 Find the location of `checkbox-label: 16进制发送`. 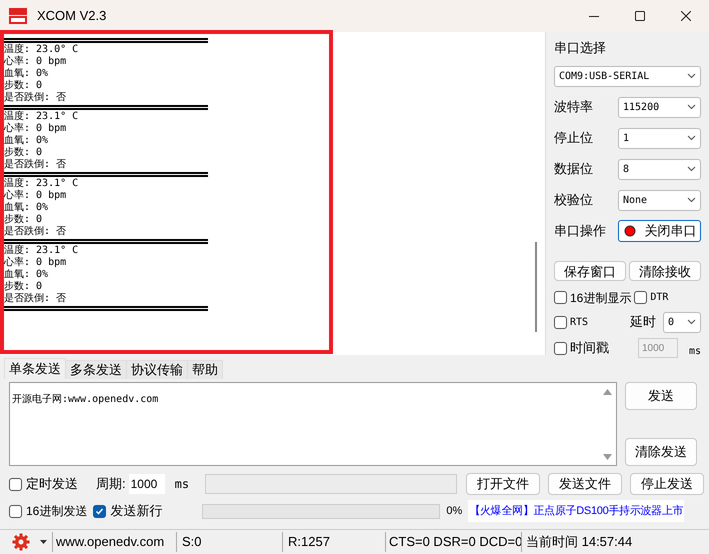

checkbox-label: 16进制发送 is located at coordinates (57, 511).